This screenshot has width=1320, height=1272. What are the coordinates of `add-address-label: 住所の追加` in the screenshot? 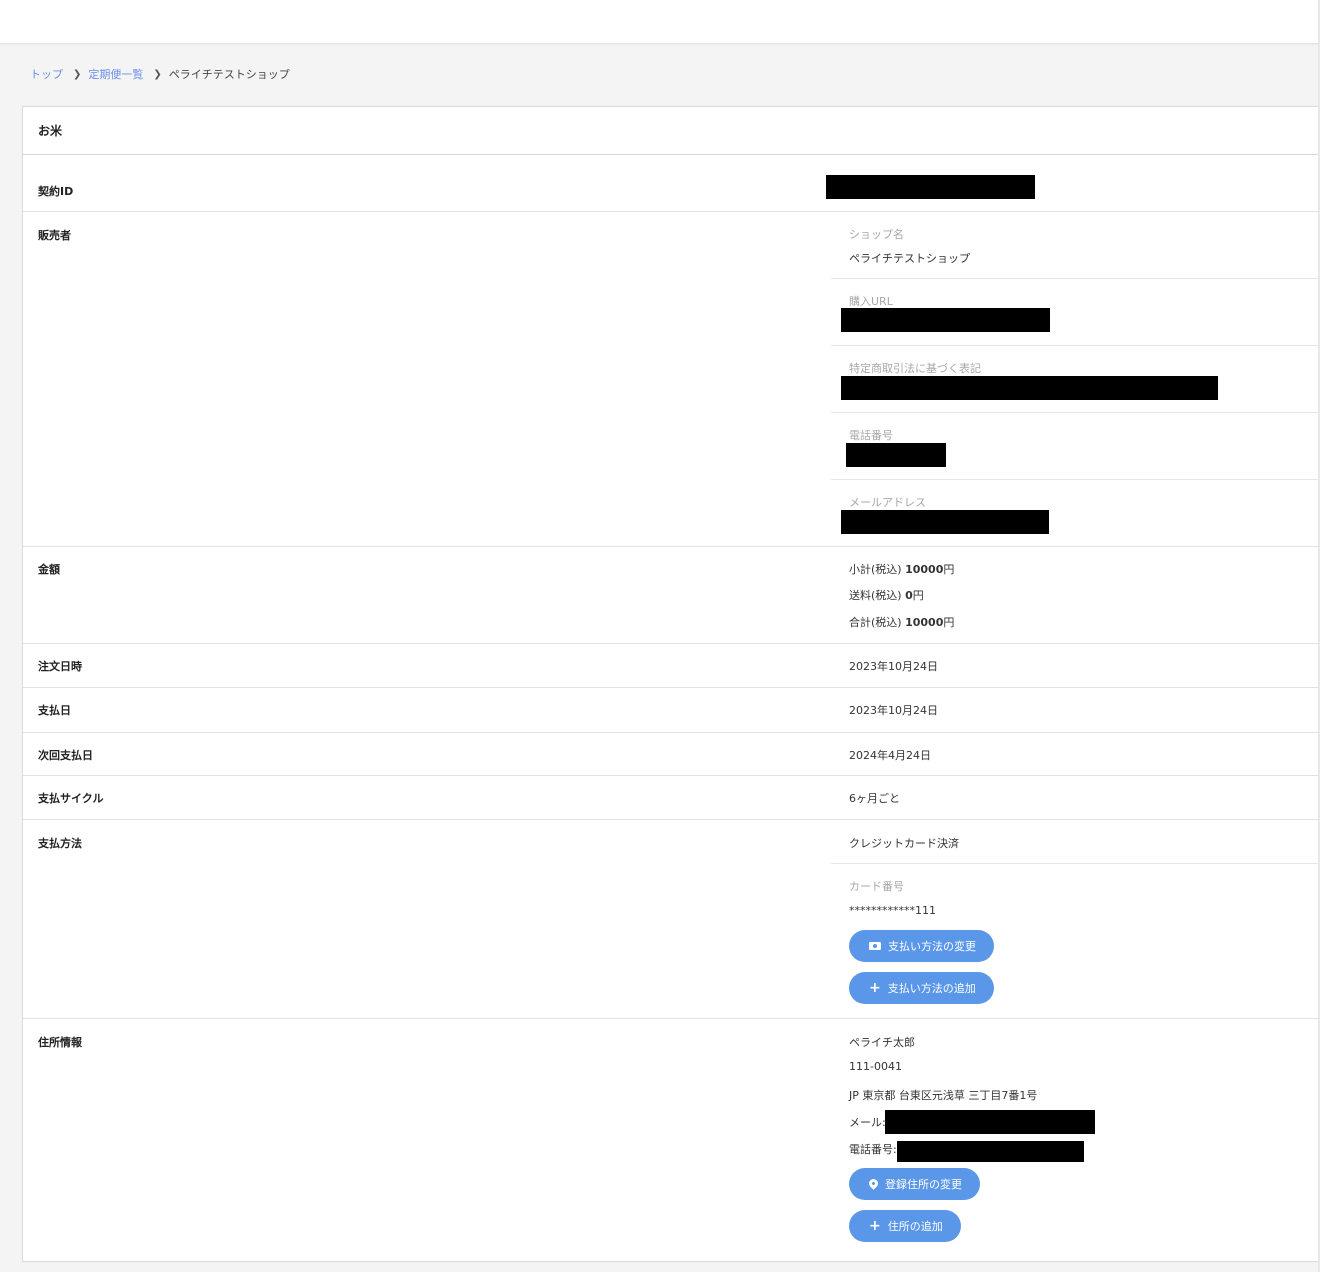 It's located at (915, 1226).